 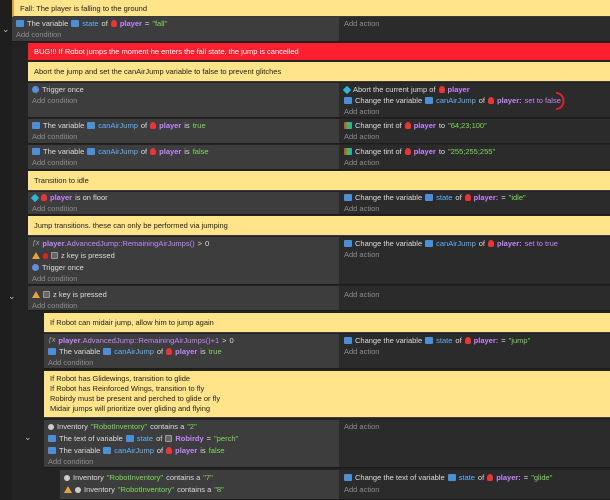 I want to click on conditions: Trigger once Add condition, so click(x=184, y=100).